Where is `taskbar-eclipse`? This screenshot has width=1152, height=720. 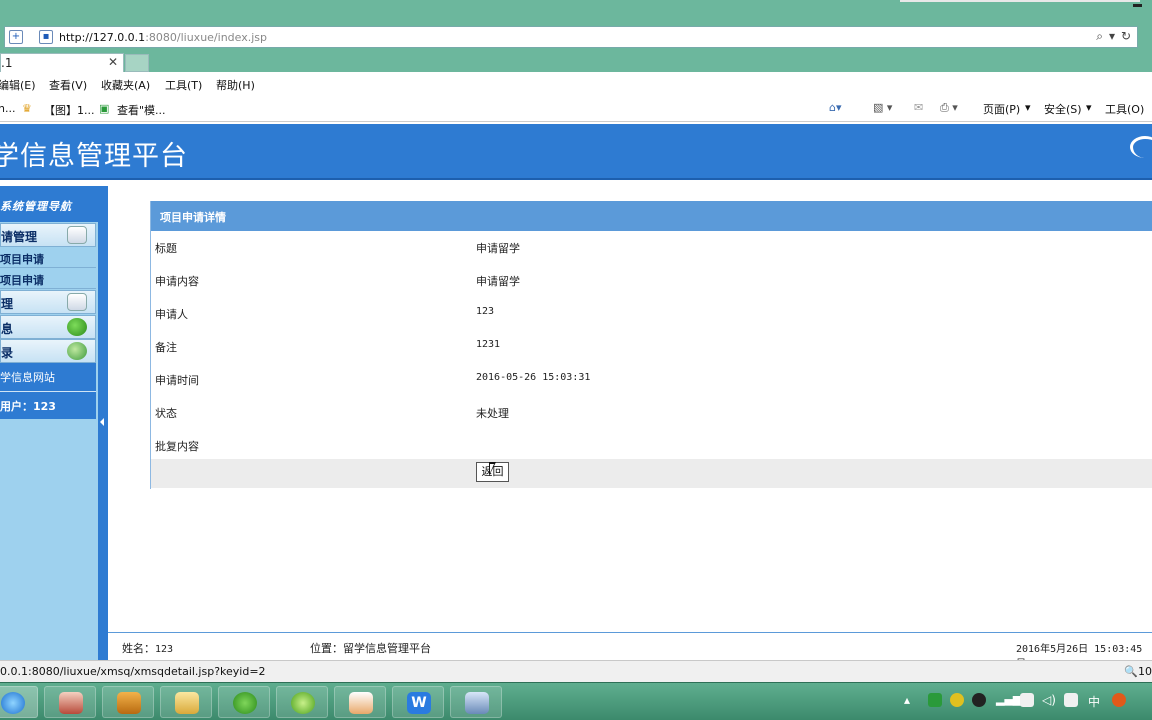 taskbar-eclipse is located at coordinates (302, 702).